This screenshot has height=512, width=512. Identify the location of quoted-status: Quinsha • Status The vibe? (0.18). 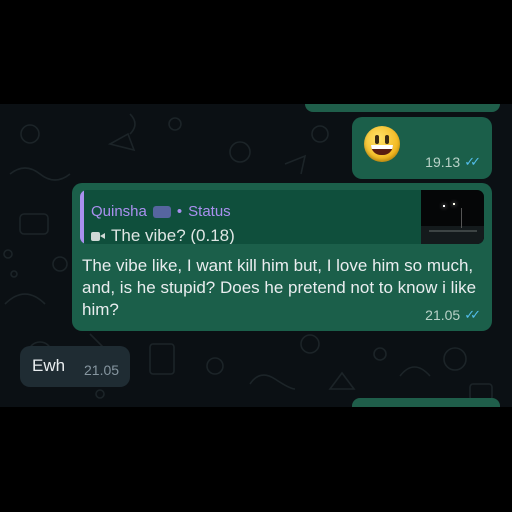
(282, 217).